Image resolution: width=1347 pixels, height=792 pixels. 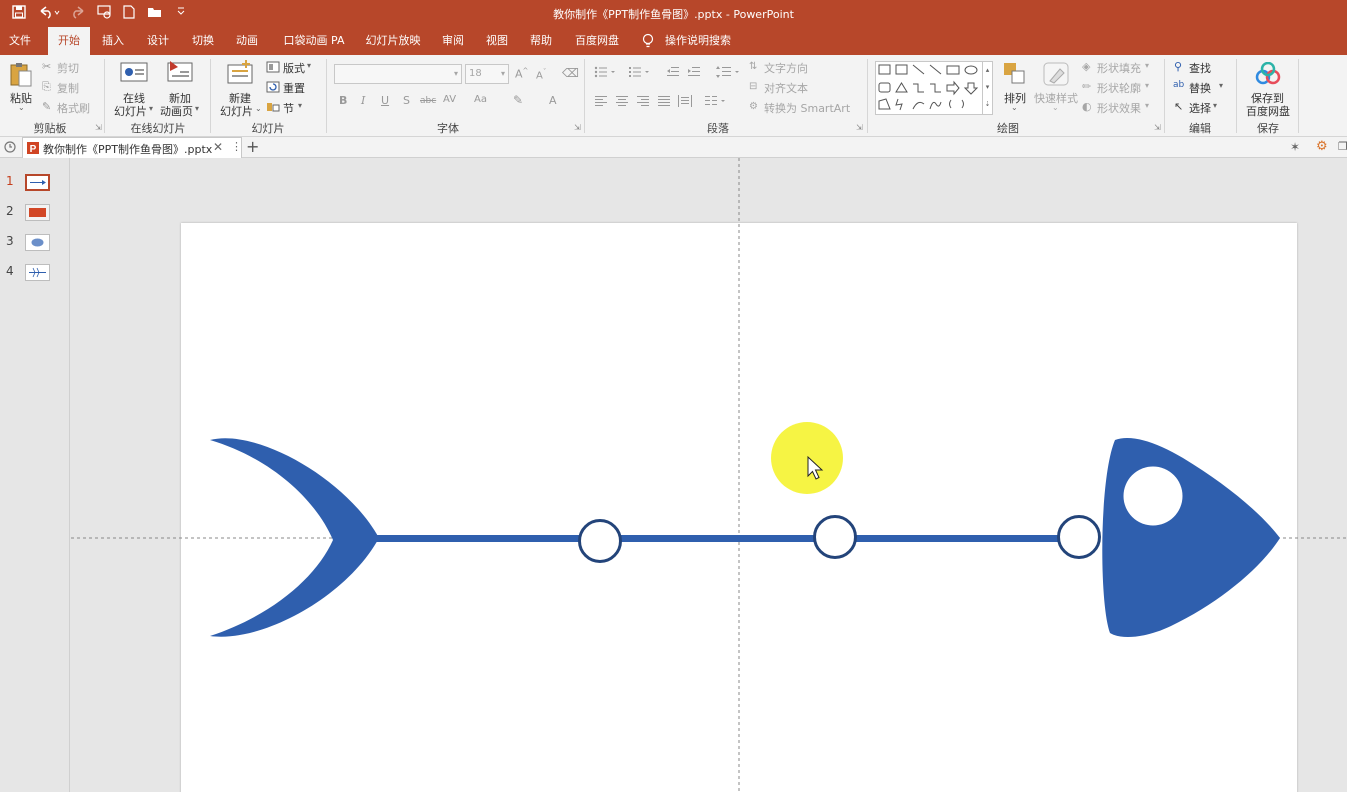 What do you see at coordinates (247, 41) in the screenshot?
I see `tab-animations: 动画` at bounding box center [247, 41].